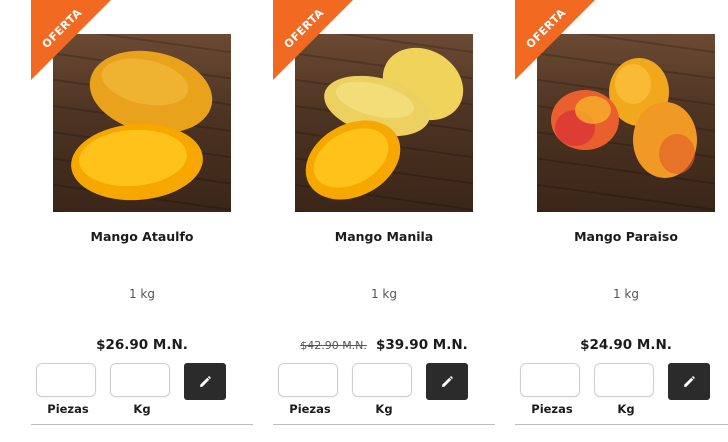 The image size is (728, 442). I want to click on product-price: $39.90 M.N., so click(422, 345).